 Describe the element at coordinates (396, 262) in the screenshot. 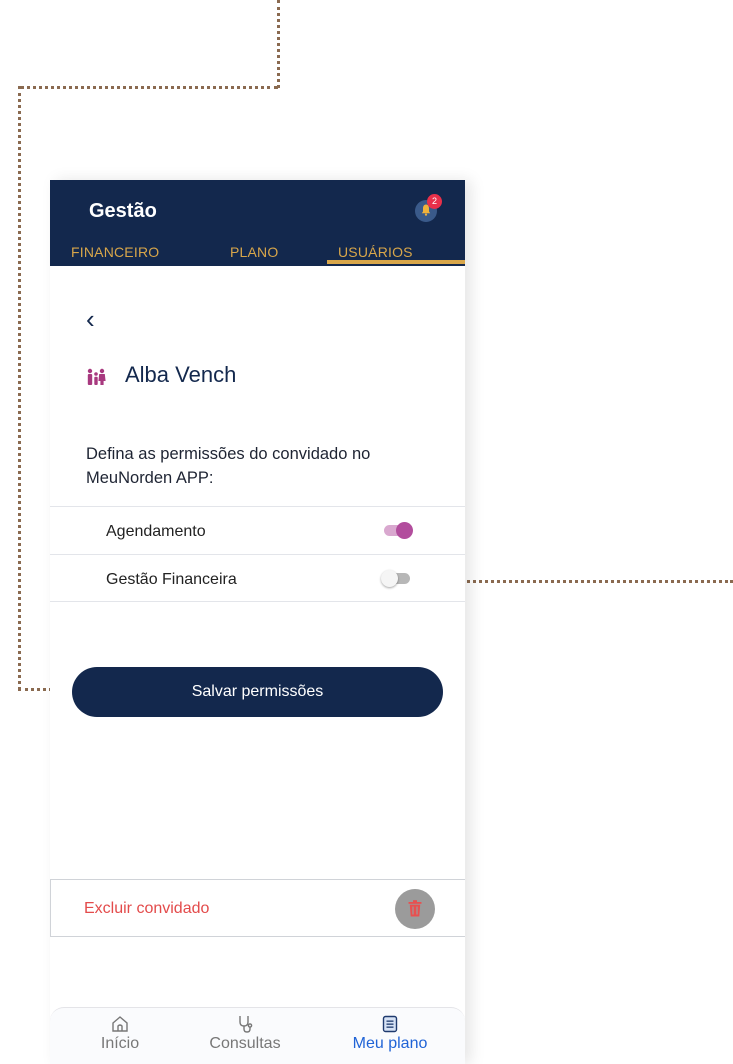

I see `active-tab-indicator` at that location.